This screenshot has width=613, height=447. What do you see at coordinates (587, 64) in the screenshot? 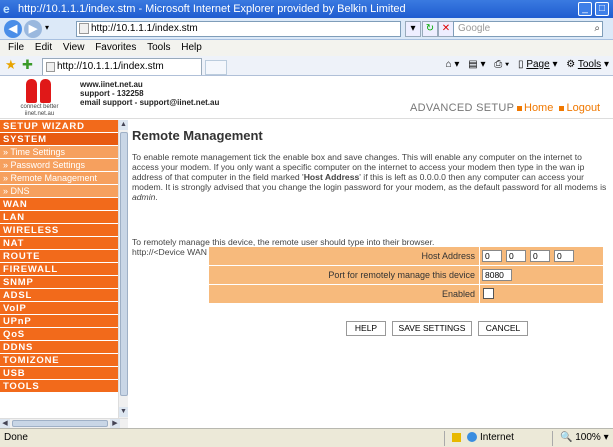
I see `tools-menu: ⚙ Tools ▾` at bounding box center [587, 64].